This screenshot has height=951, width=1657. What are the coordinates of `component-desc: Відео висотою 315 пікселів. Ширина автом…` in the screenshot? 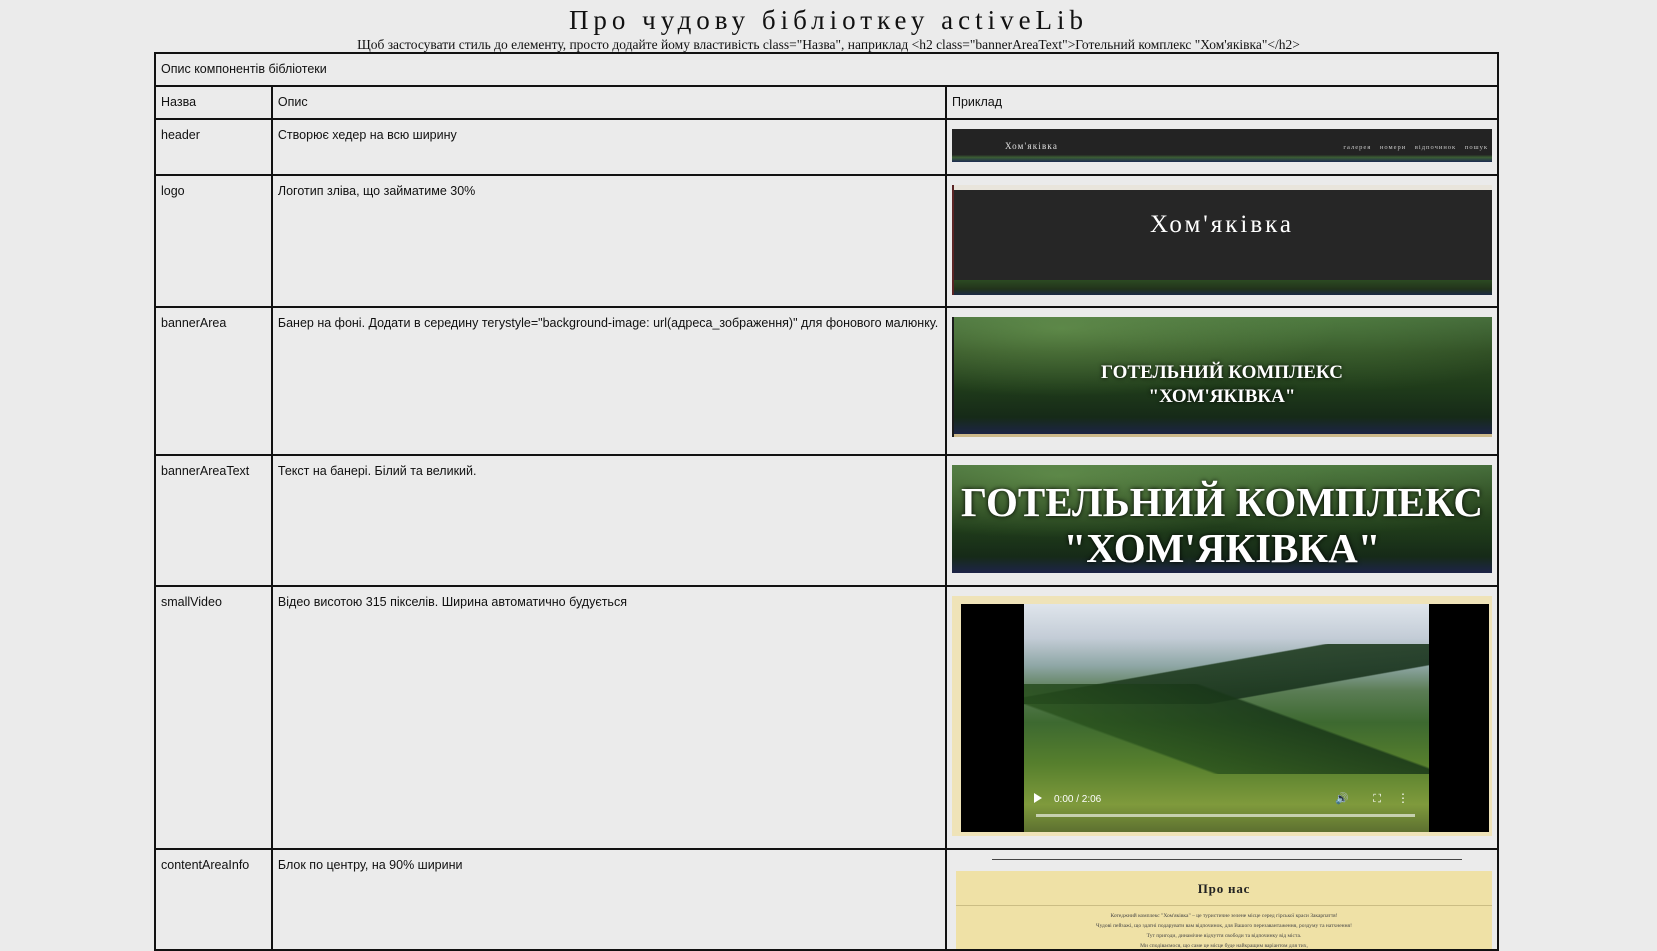 It's located at (608, 717).